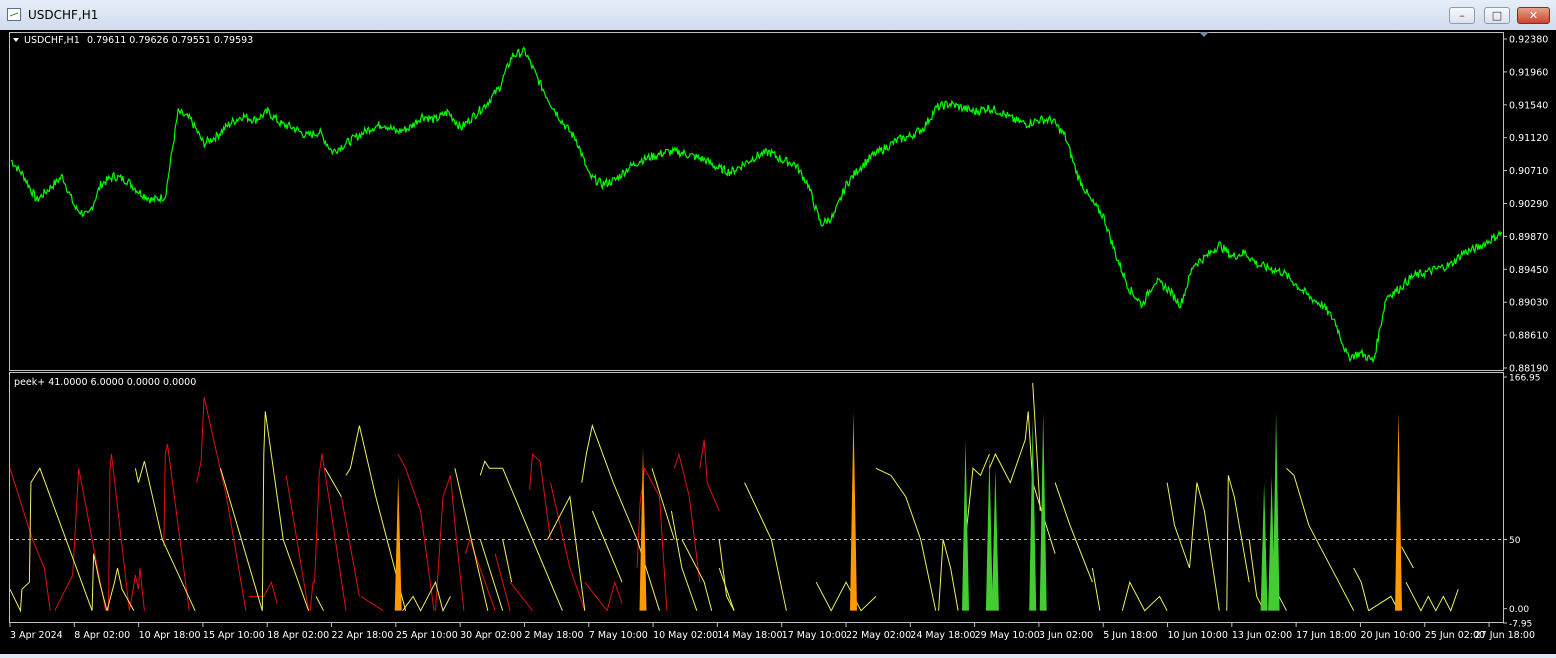 The height and width of the screenshot is (658, 1556). What do you see at coordinates (1519, 610) in the screenshot?
I see `indicator-axis-label: 0.00` at bounding box center [1519, 610].